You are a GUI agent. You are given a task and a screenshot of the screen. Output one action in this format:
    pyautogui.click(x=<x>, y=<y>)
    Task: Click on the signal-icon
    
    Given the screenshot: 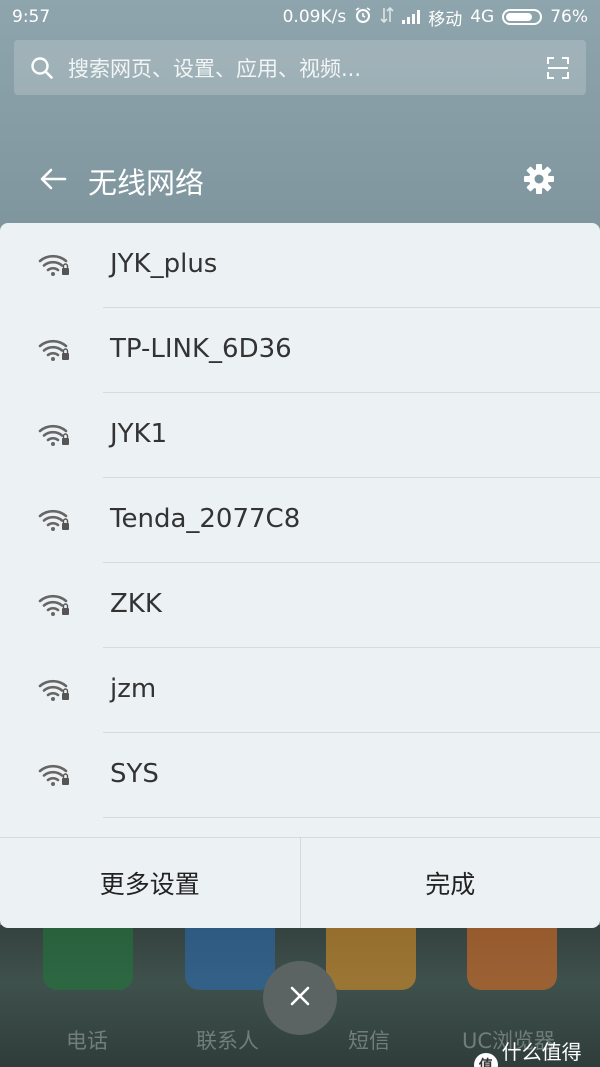 What is the action you would take?
    pyautogui.click(x=411, y=17)
    